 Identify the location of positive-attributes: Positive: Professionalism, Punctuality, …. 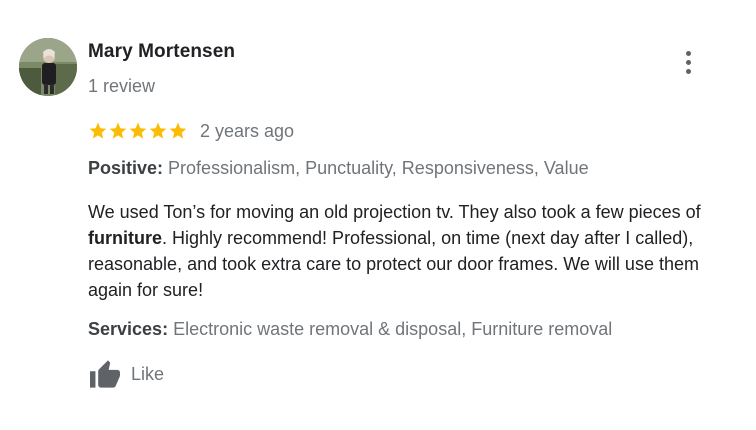
(338, 168).